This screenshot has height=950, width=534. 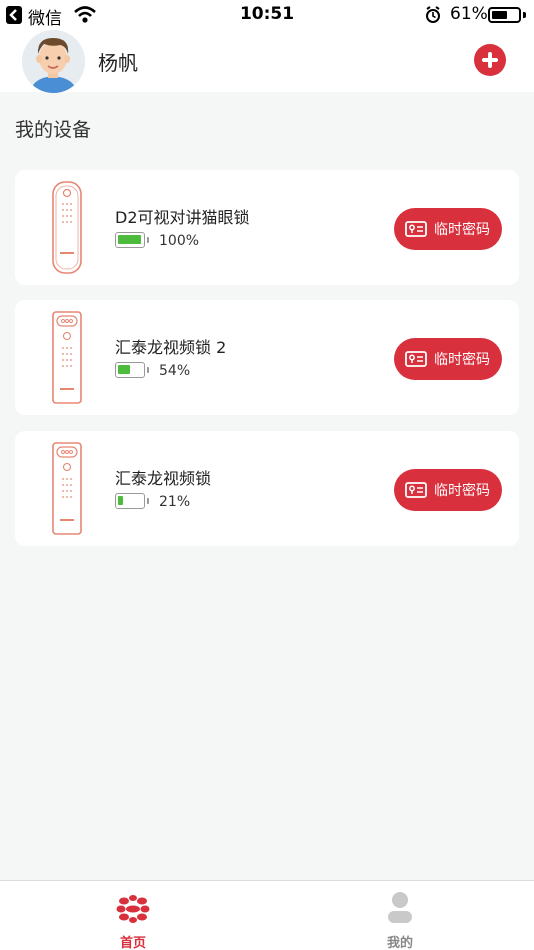 What do you see at coordinates (399, 943) in the screenshot?
I see `tab-mine-label: 我的` at bounding box center [399, 943].